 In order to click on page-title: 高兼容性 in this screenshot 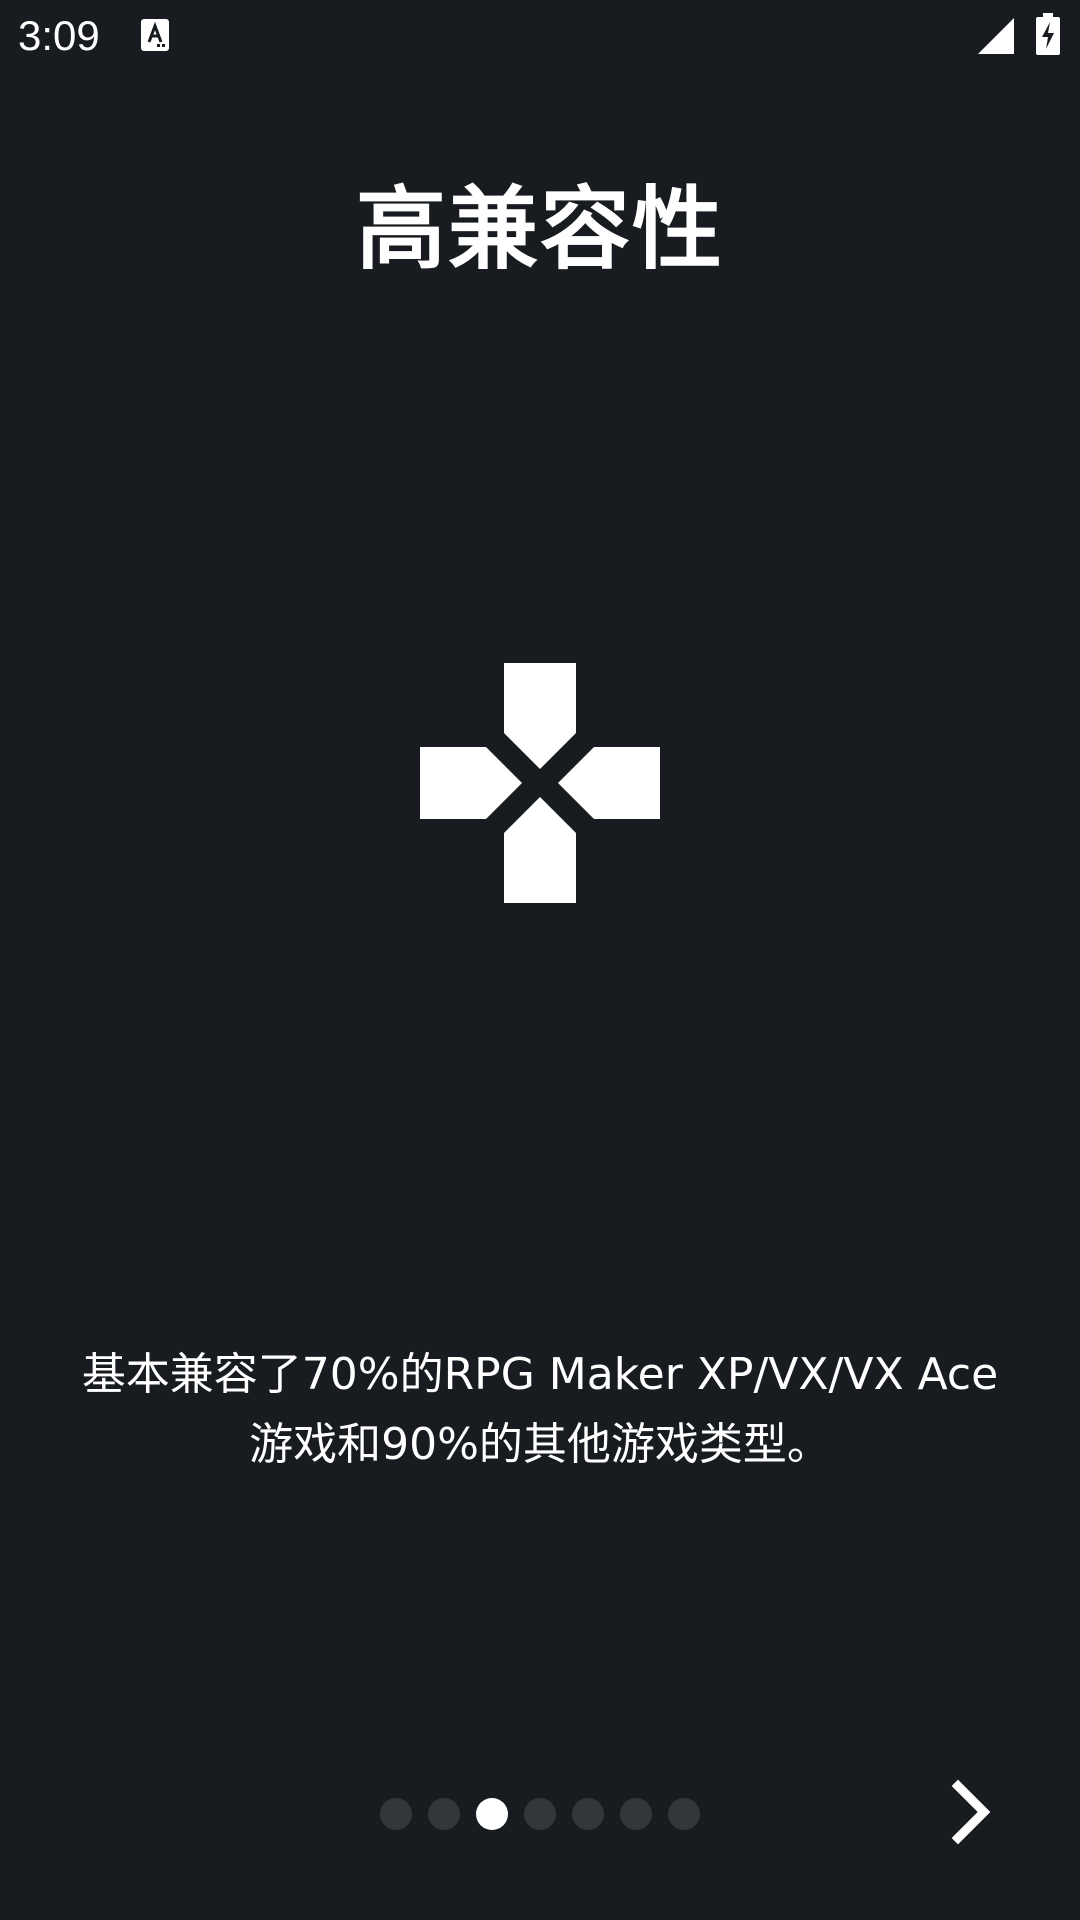, I will do `click(540, 229)`.